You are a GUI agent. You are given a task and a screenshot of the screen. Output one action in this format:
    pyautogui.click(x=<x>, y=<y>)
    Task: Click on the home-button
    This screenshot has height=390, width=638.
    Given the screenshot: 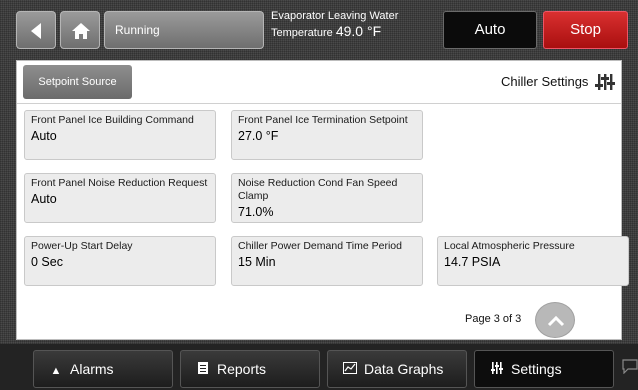 What is the action you would take?
    pyautogui.click(x=80, y=30)
    